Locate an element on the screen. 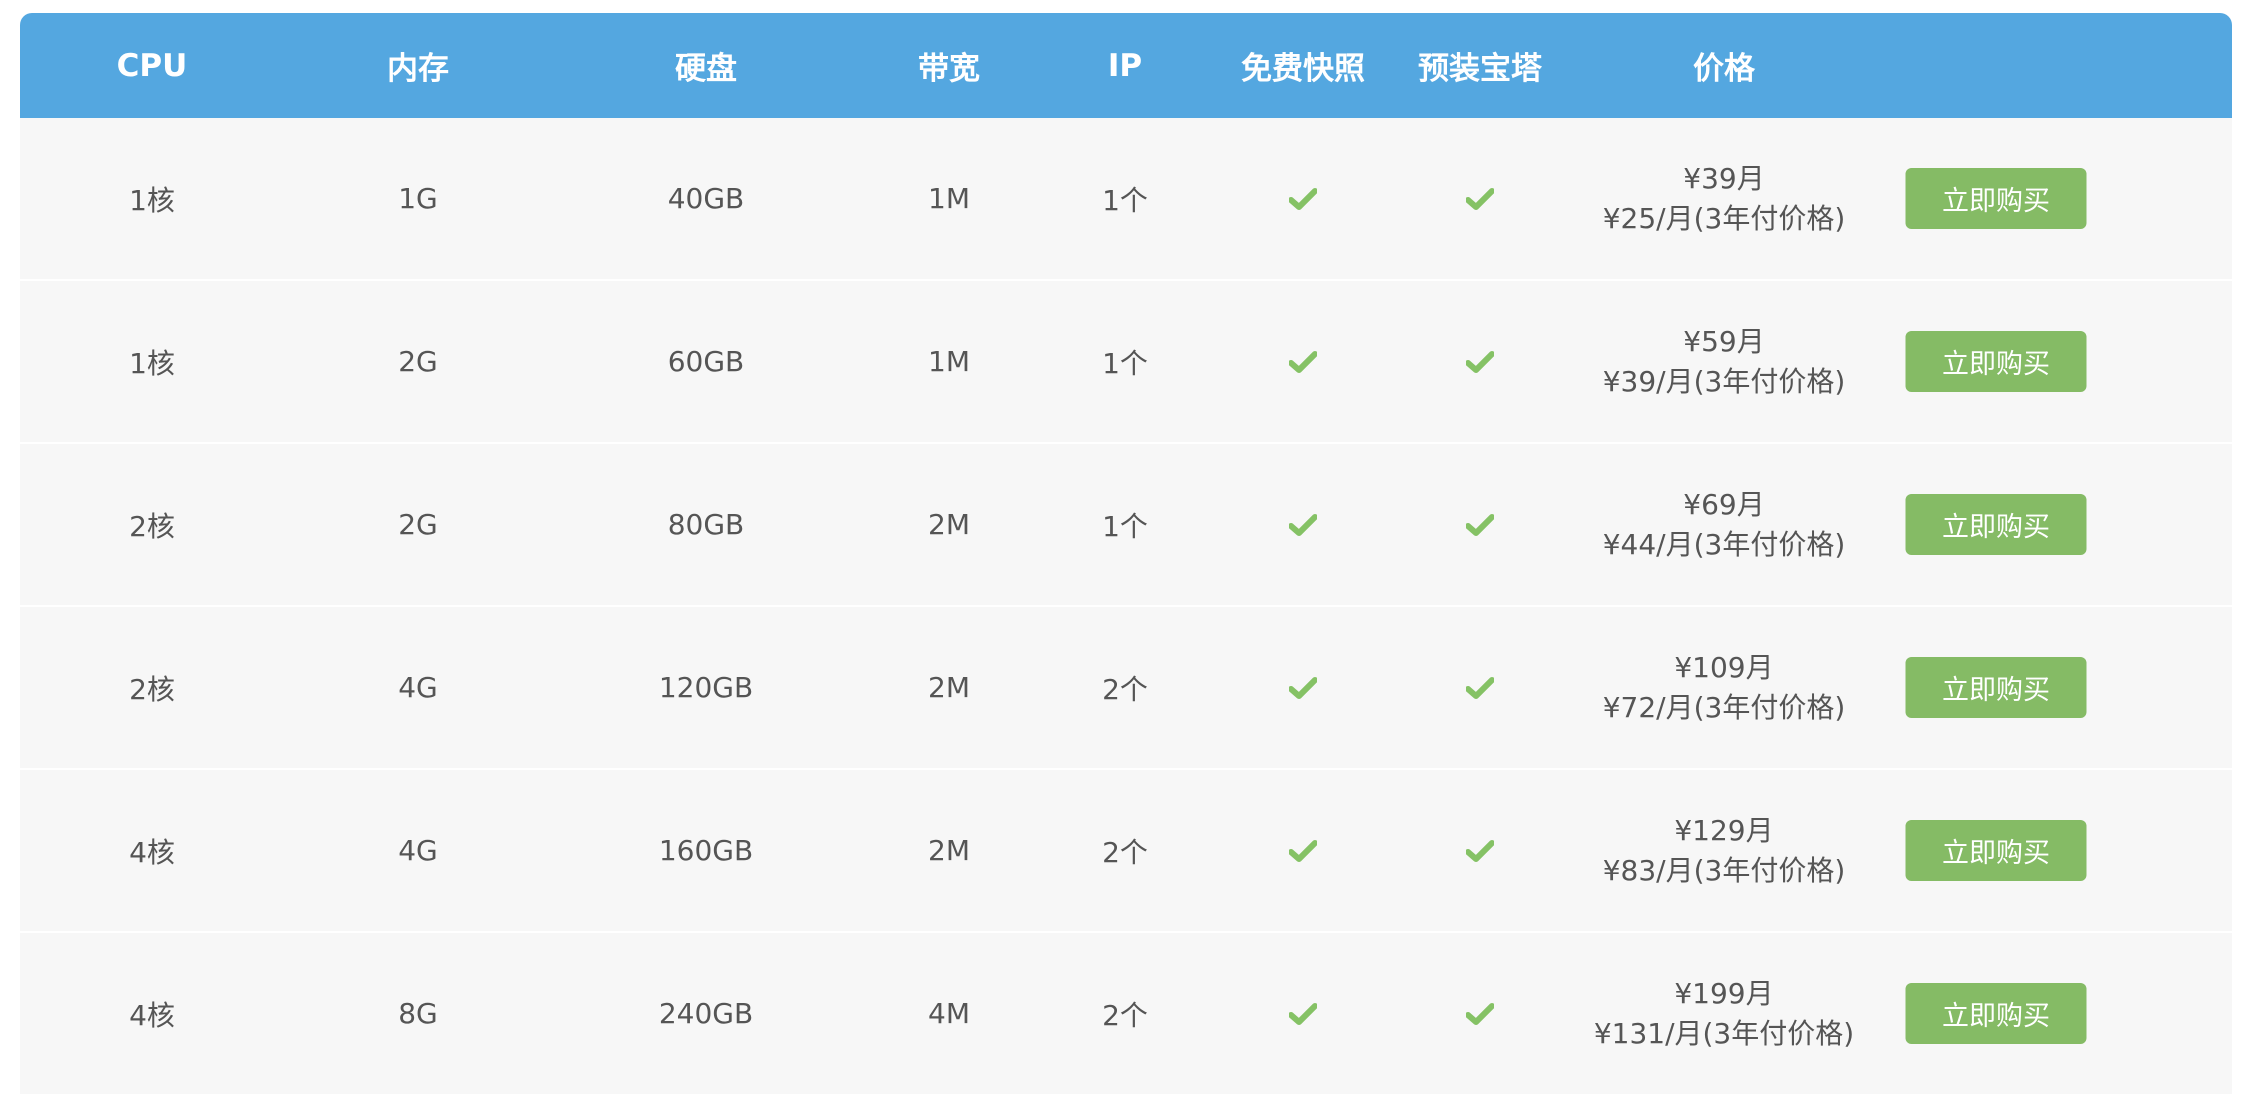 This screenshot has height=1108, width=2250. price-3yr: ¥131/月(3年付价格) is located at coordinates (1724, 1033).